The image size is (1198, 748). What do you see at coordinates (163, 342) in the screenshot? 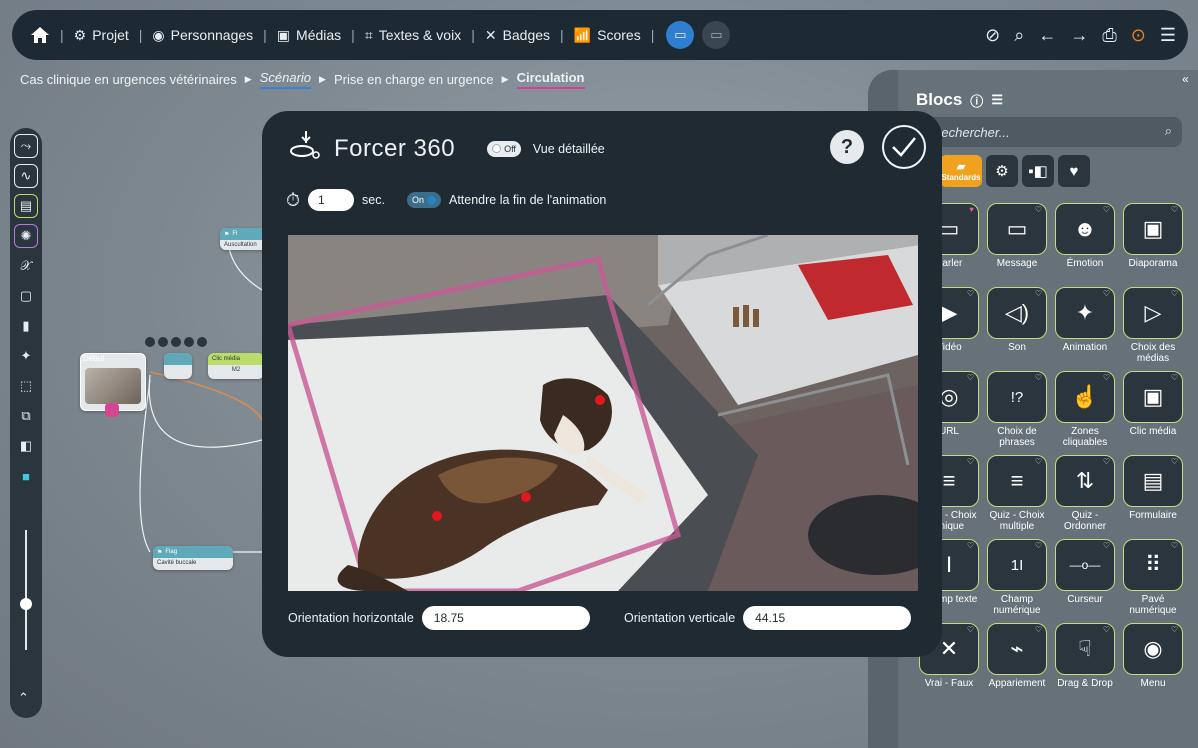
I see `info-icon` at bounding box center [163, 342].